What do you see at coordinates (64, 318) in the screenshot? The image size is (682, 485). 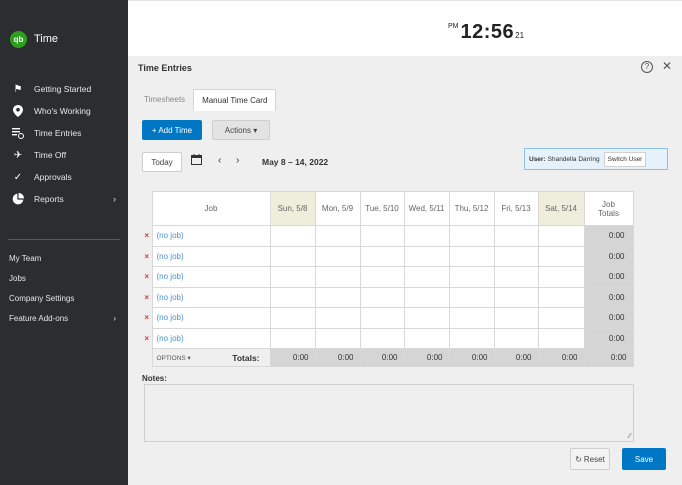 I see `sidebar-item-feature-addons: Feature Add-ons ›` at bounding box center [64, 318].